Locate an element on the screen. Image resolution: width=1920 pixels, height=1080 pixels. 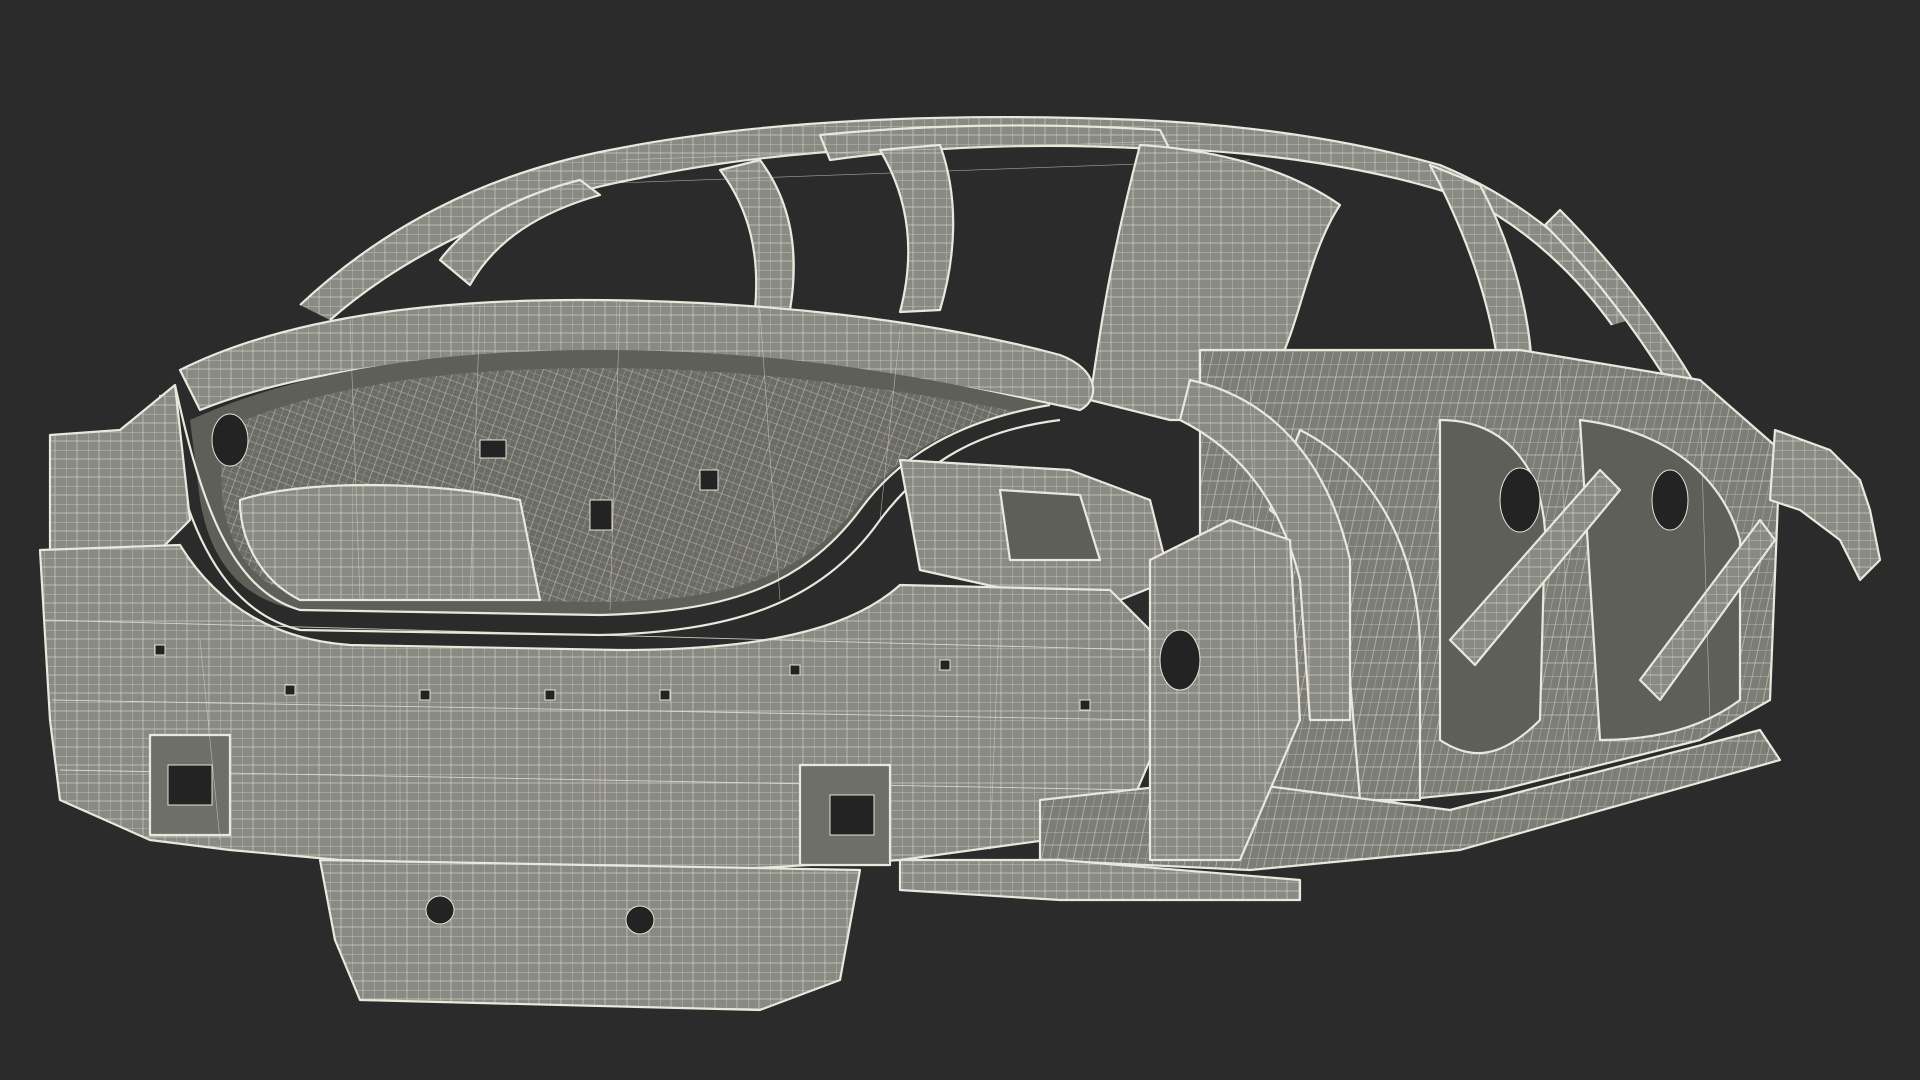
c-pillar-inner-left is located at coordinates (916, 228).